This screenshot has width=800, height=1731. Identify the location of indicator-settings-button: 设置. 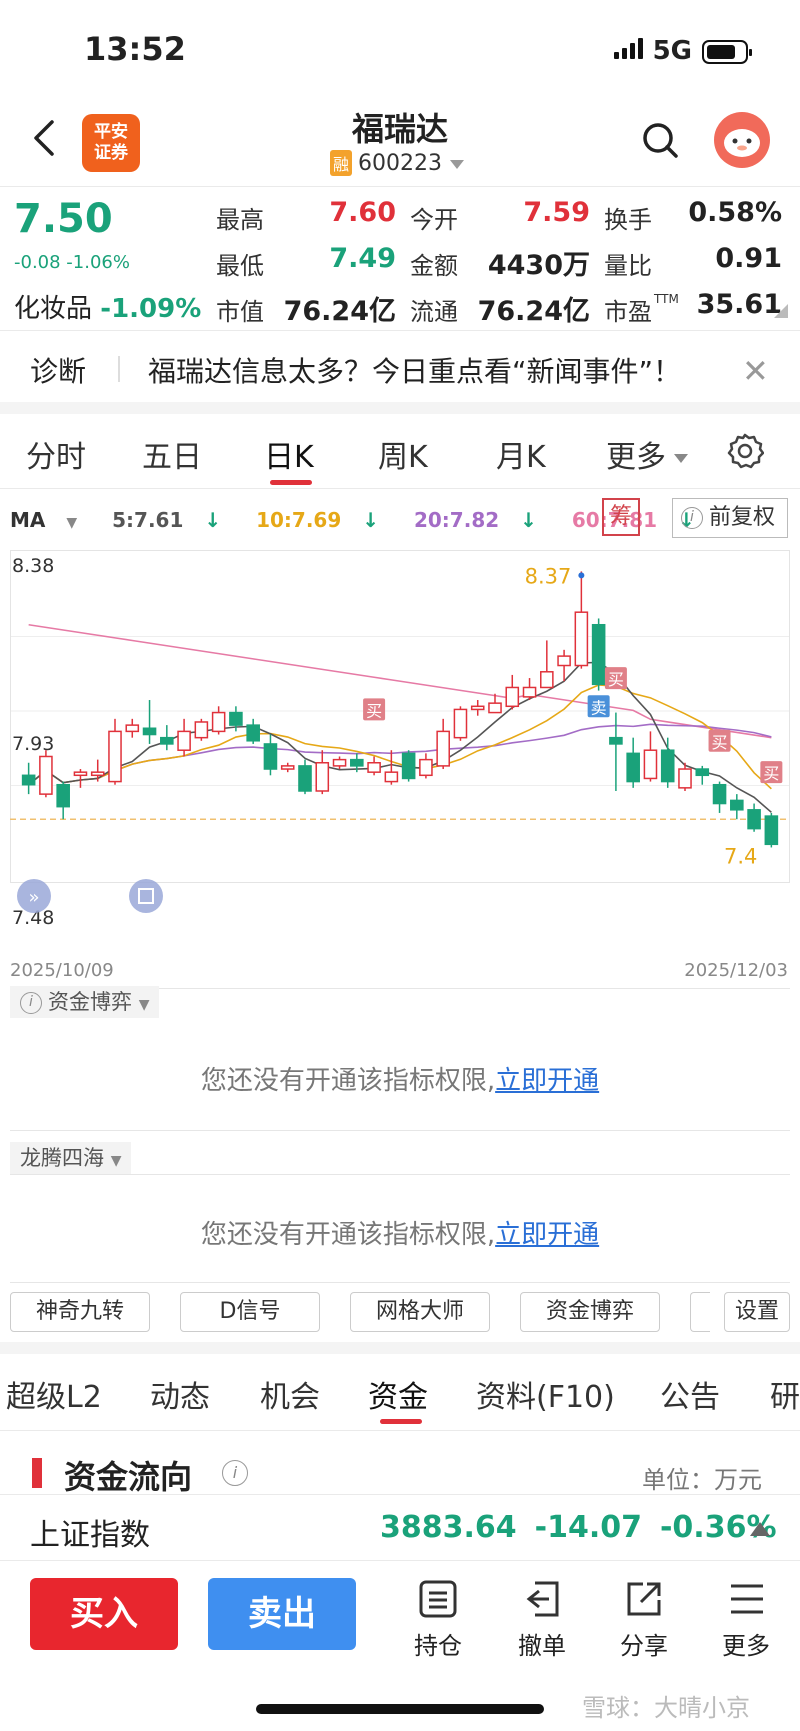
(757, 1312).